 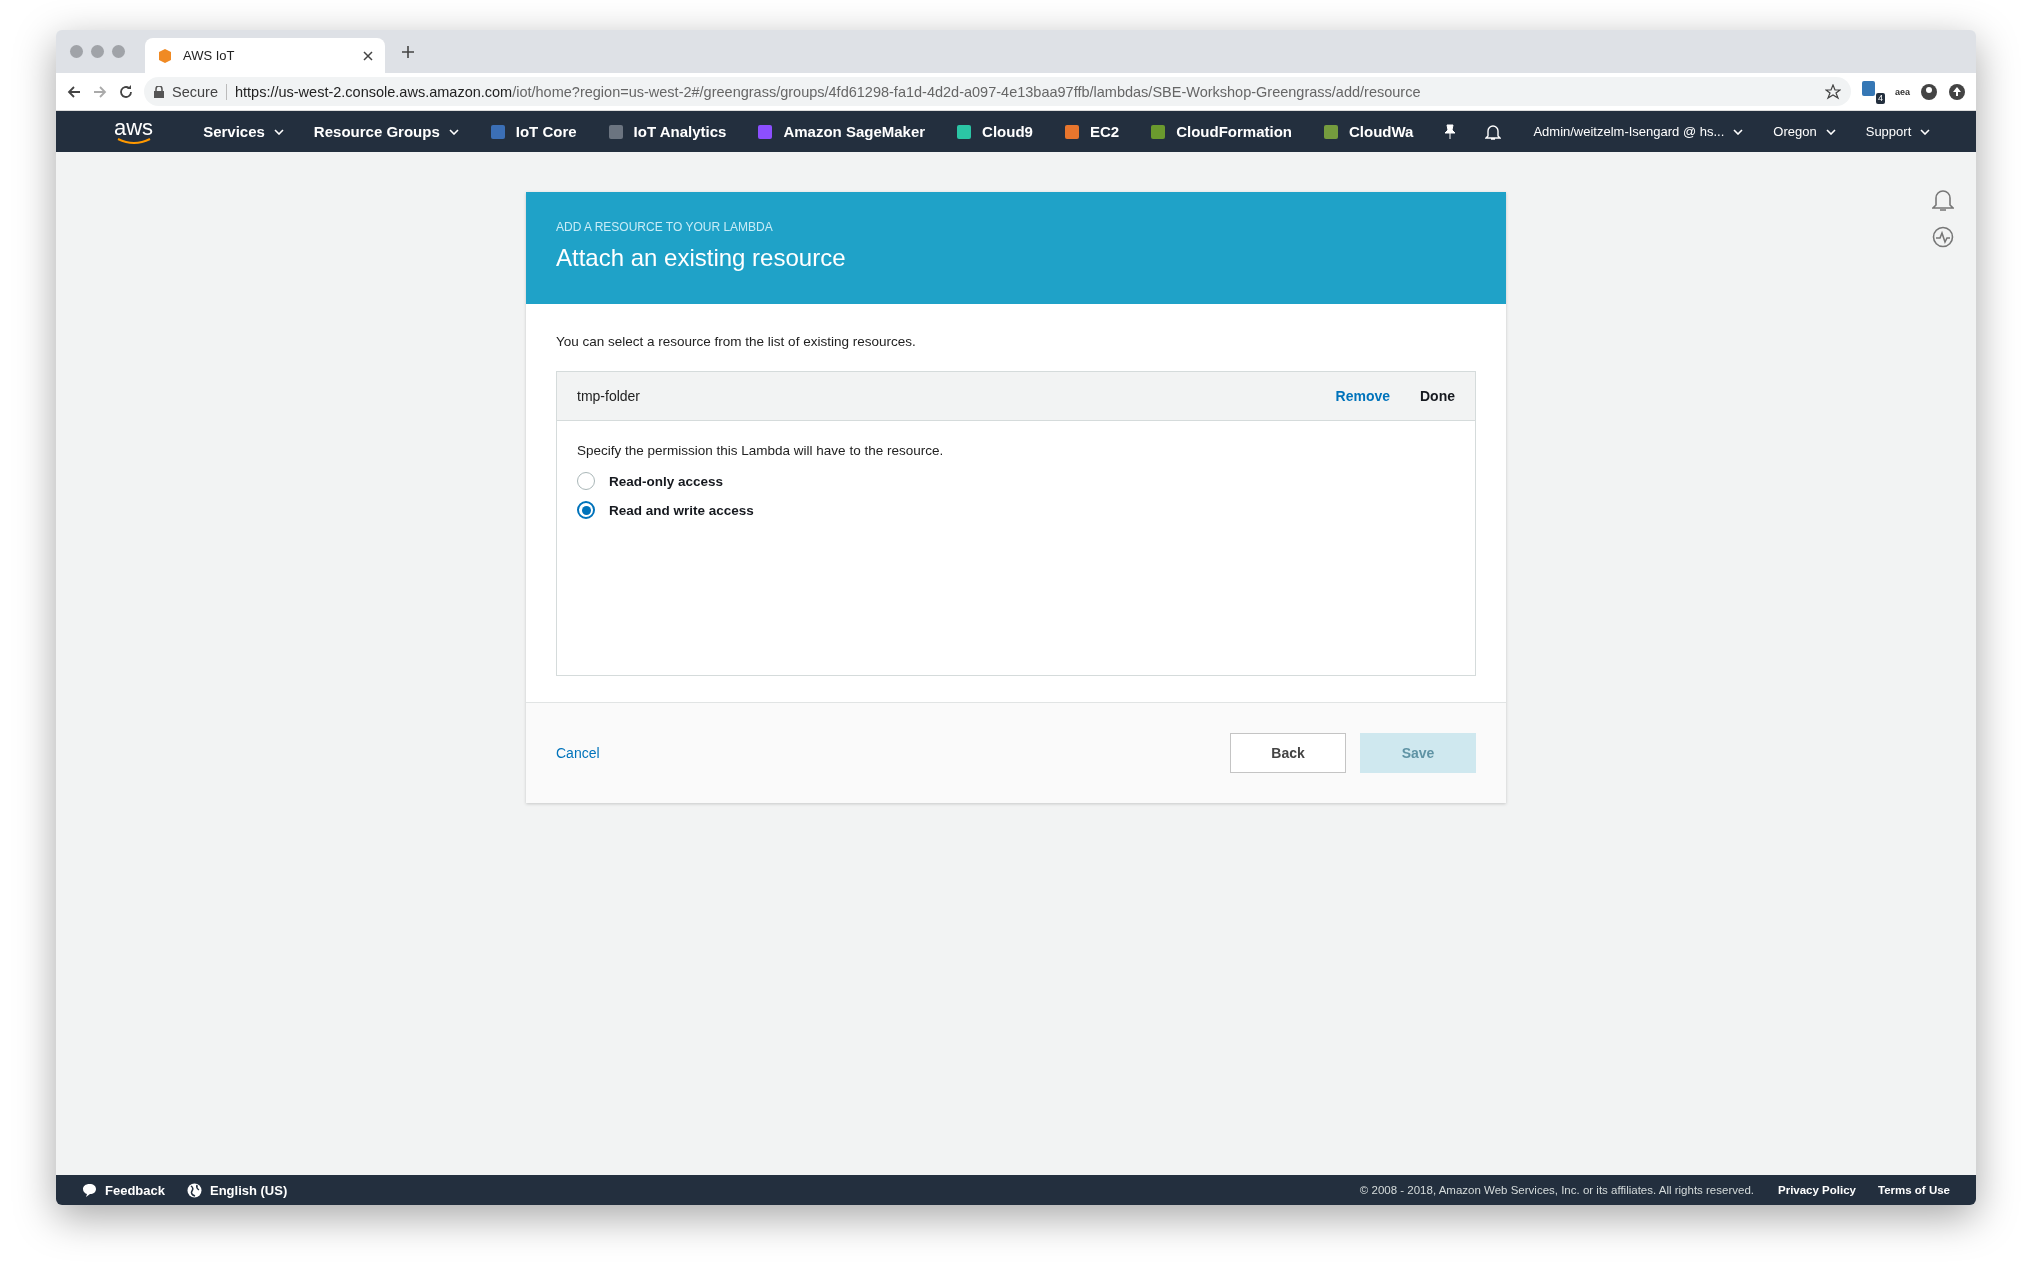 I want to click on language-selector: English (US), so click(x=237, y=1190).